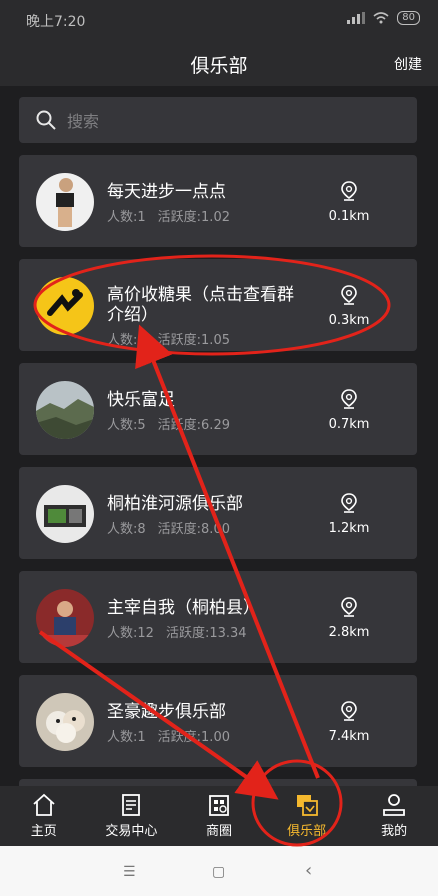  Describe the element at coordinates (307, 805) in the screenshot. I see `club-icon` at that location.